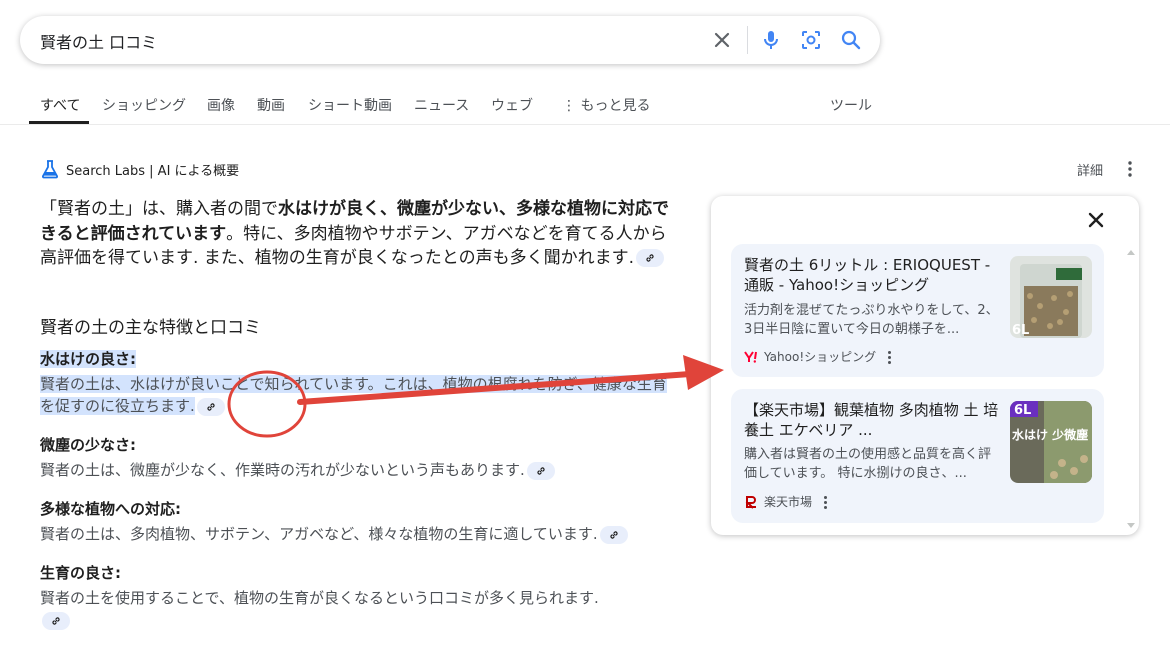 This screenshot has height=658, width=1170. What do you see at coordinates (80, 573) in the screenshot?
I see `feature-label-growth: 生育の良さ:` at bounding box center [80, 573].